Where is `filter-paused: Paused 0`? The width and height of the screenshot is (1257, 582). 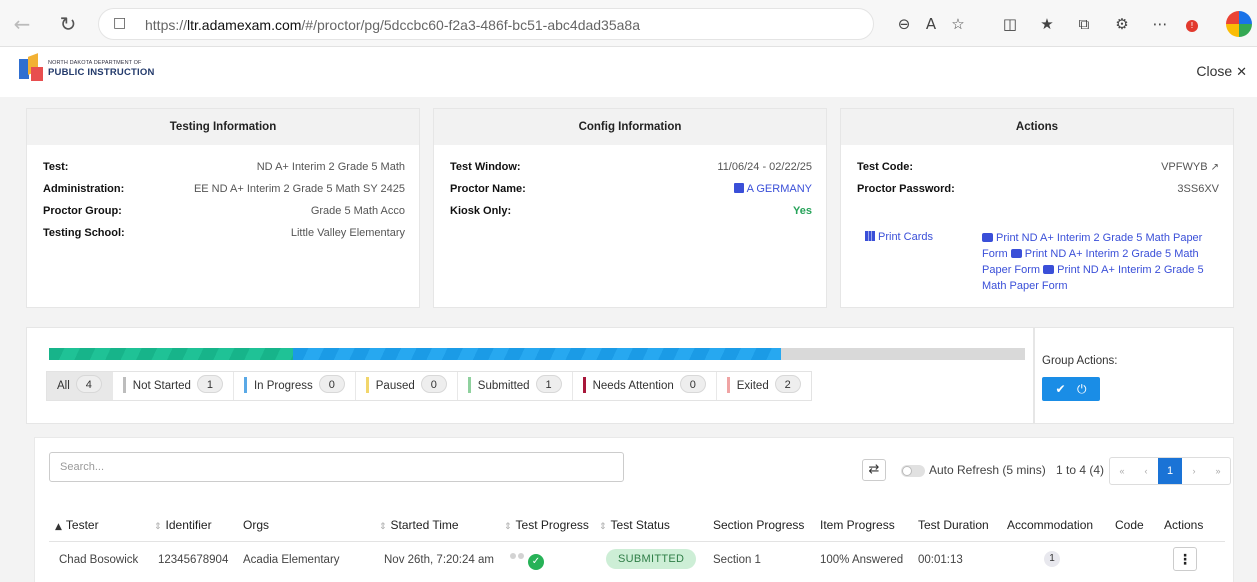
filter-paused: Paused 0 is located at coordinates (407, 386).